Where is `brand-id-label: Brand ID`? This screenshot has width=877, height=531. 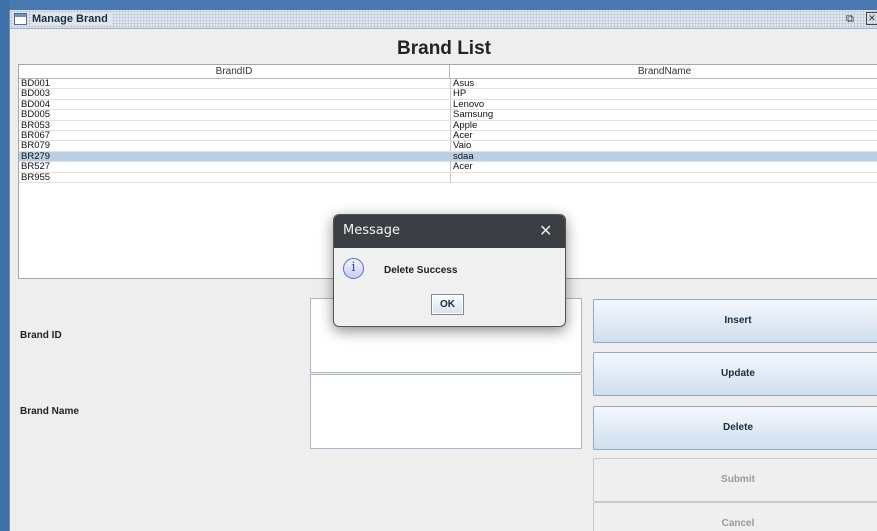 brand-id-label: Brand ID is located at coordinates (41, 335).